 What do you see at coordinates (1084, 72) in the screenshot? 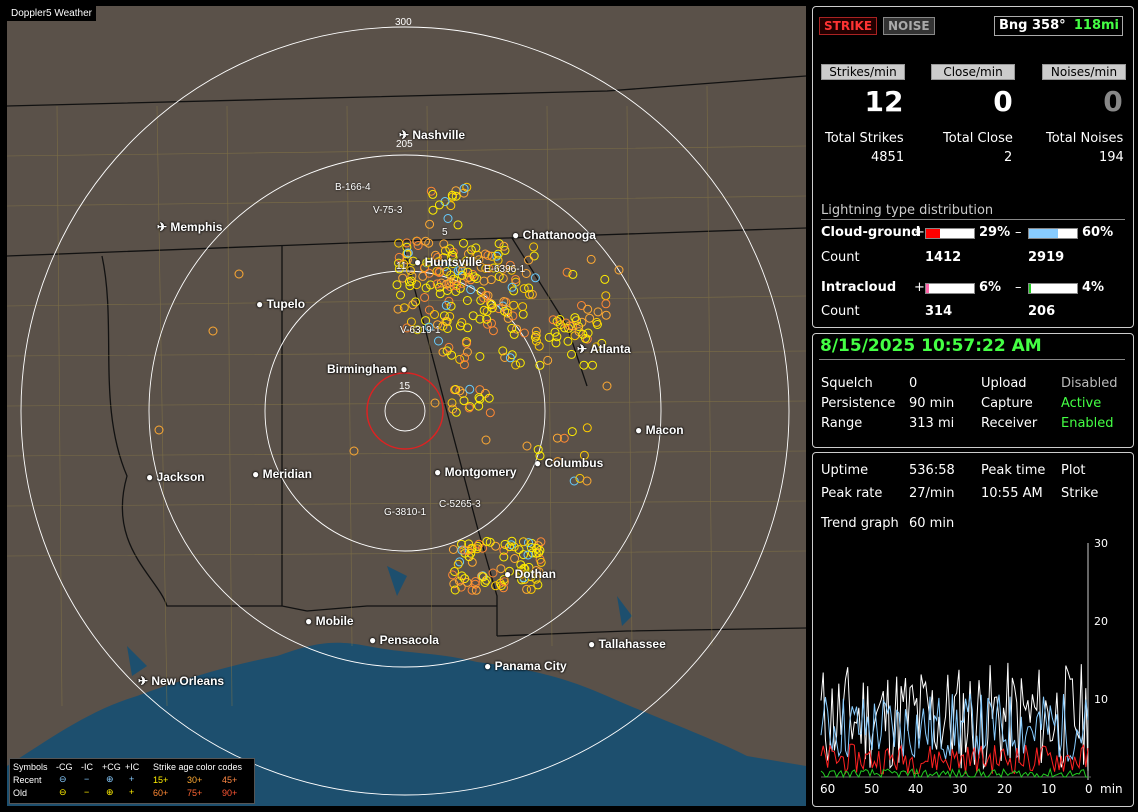
I see `noises-per-min-button: Noises/min` at bounding box center [1084, 72].